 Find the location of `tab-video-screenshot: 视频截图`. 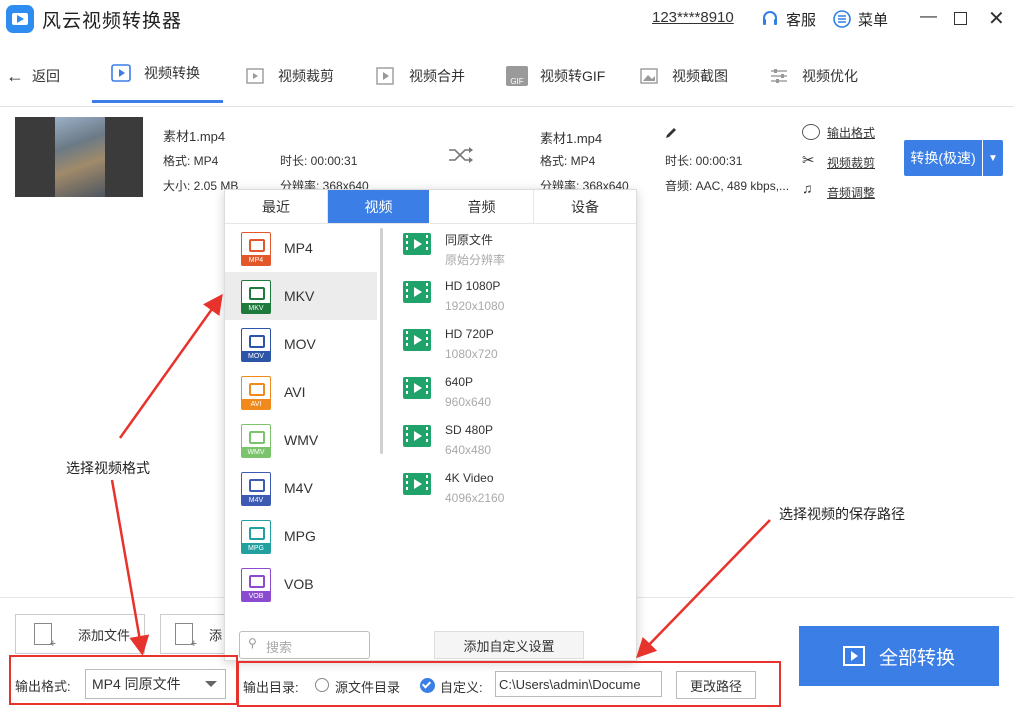

tab-video-screenshot: 视频截图 is located at coordinates (683, 76).